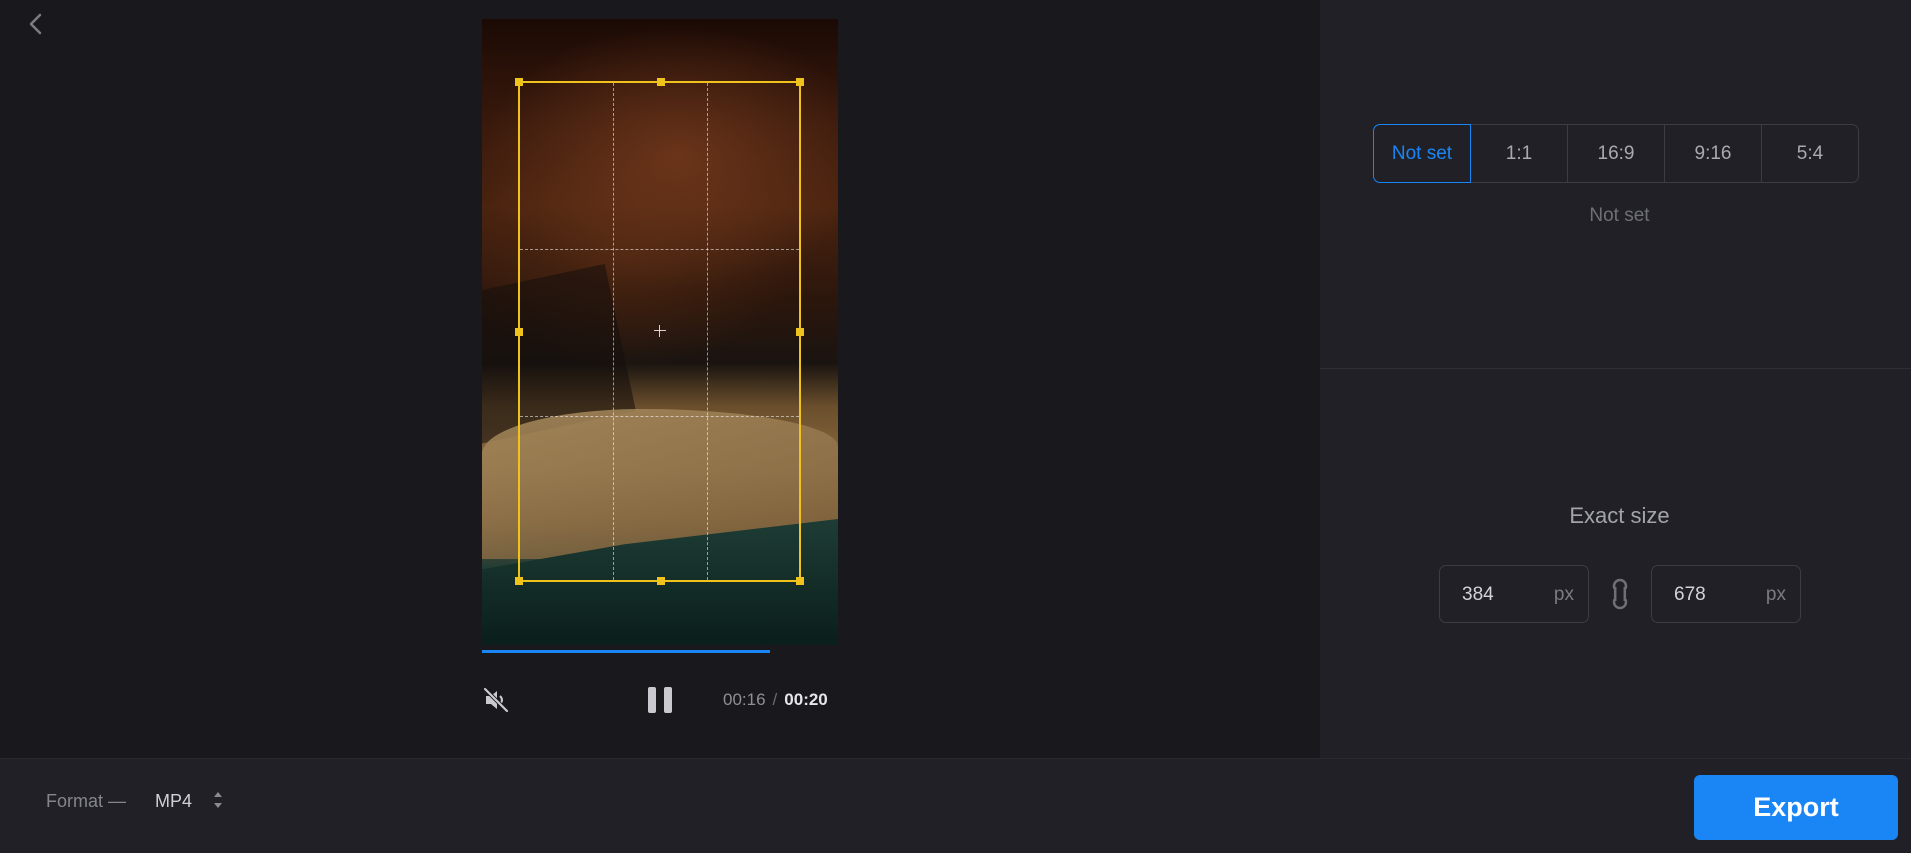 The image size is (1911, 853). Describe the element at coordinates (519, 82) in the screenshot. I see `crop-handle-top-left` at that location.